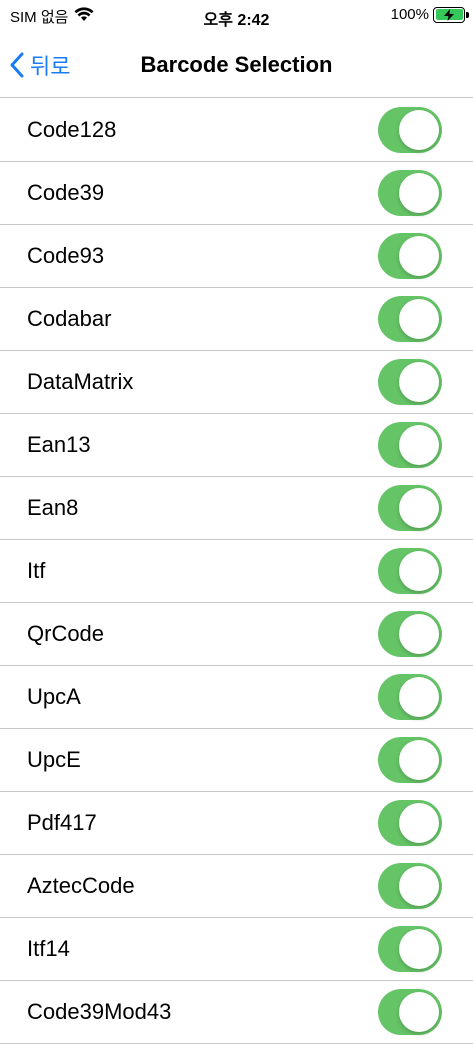 Image resolution: width=473 pixels, height=1044 pixels. I want to click on barcode-label: DataMatrix, so click(80, 381).